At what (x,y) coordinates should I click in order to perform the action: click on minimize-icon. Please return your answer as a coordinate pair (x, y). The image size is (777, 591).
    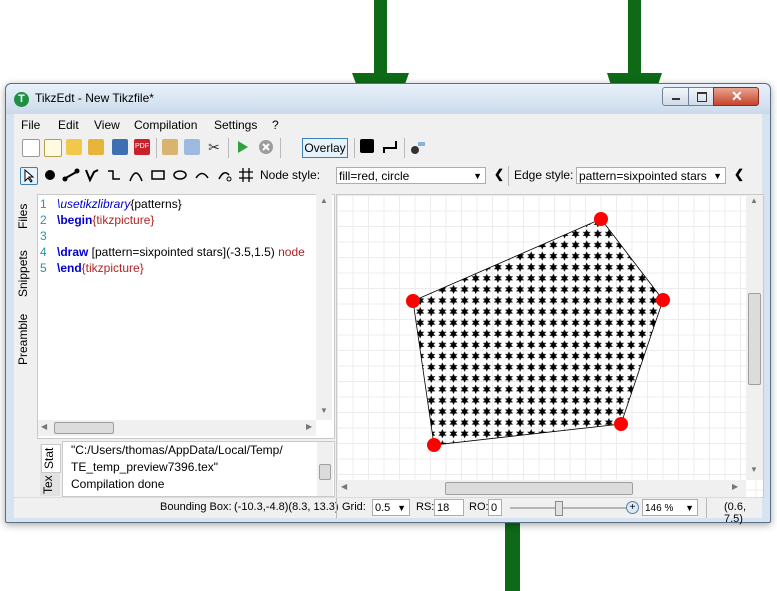
    Looking at the image, I should click on (676, 99).